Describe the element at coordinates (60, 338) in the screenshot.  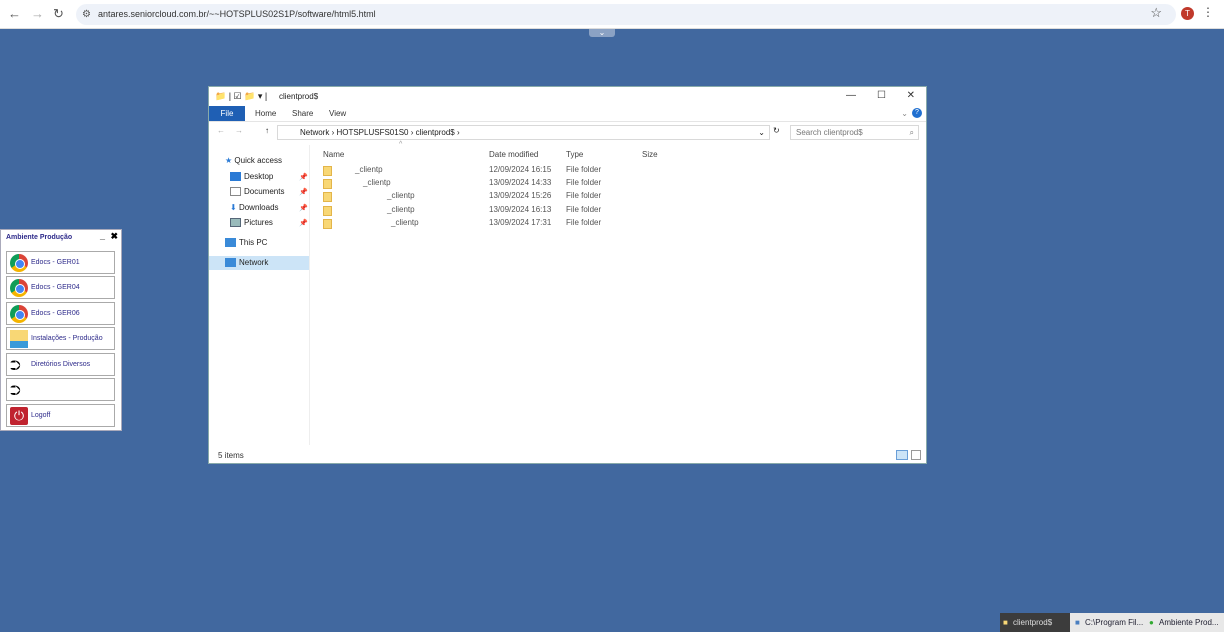
I see `instalacoes-button: Instalações - Produção` at that location.